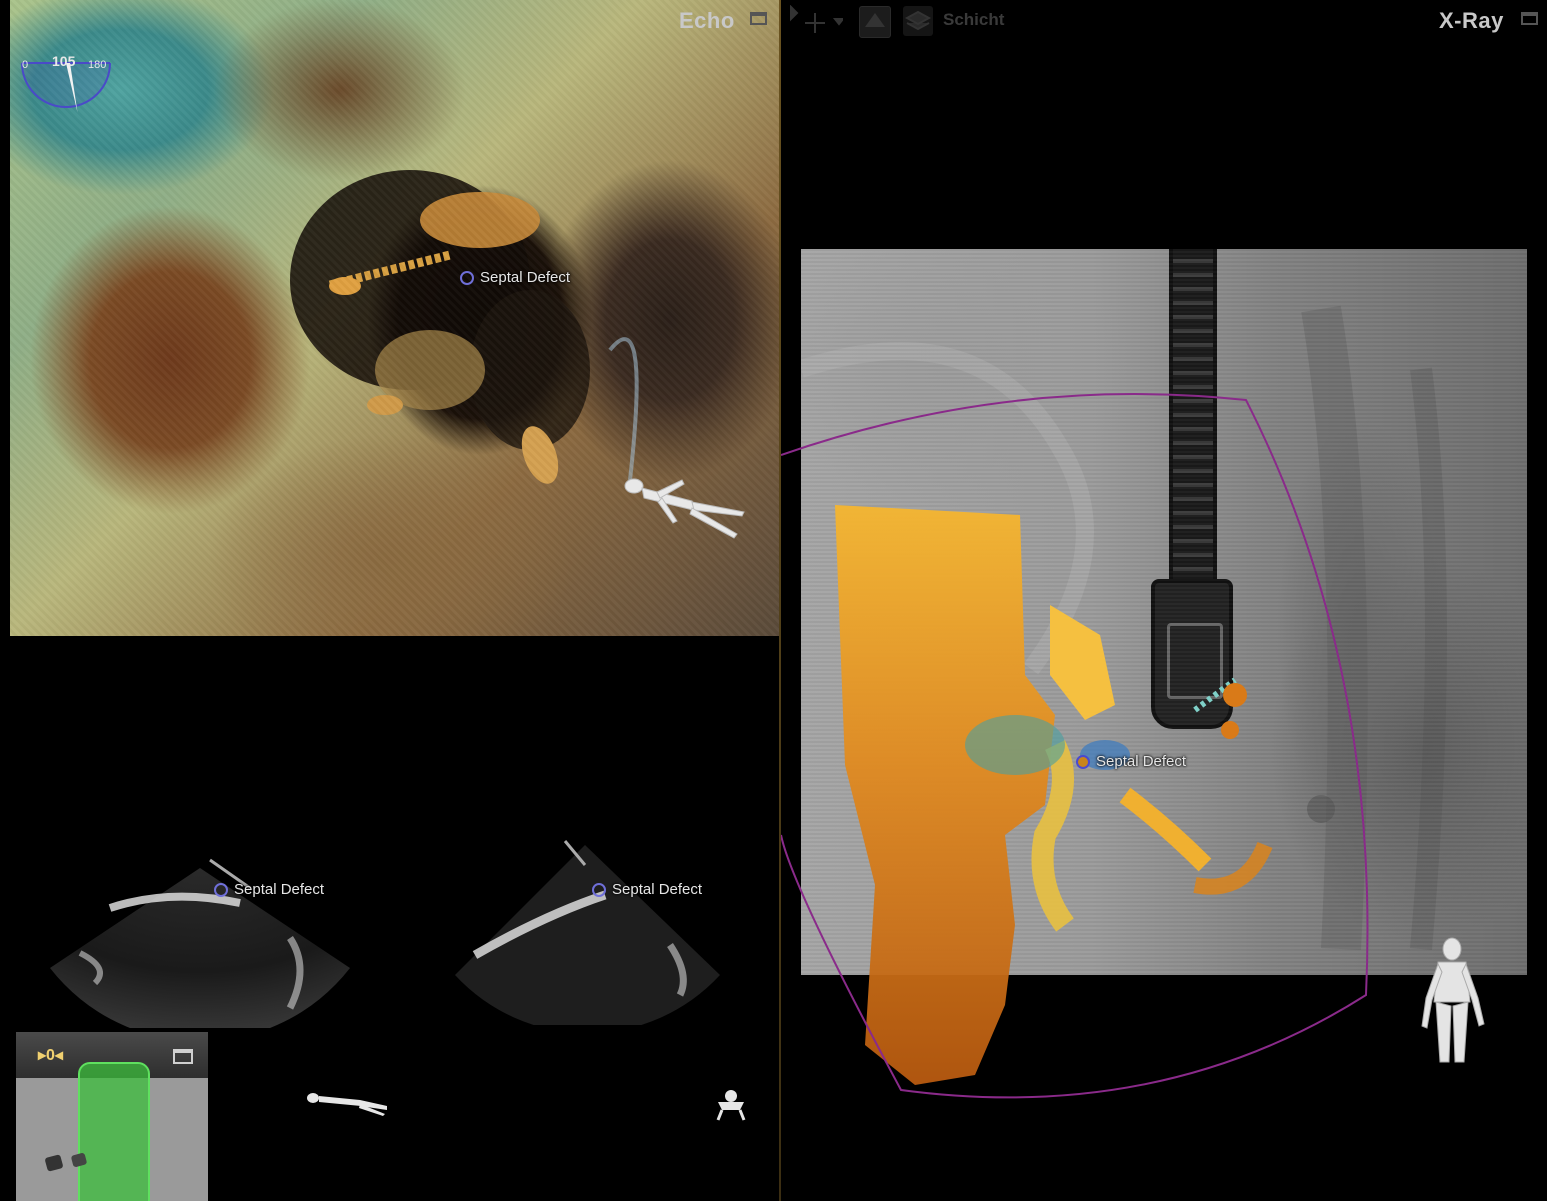 This screenshot has height=1201, width=1547. I want to click on xray-toolbar: Schicht, so click(1164, 21).